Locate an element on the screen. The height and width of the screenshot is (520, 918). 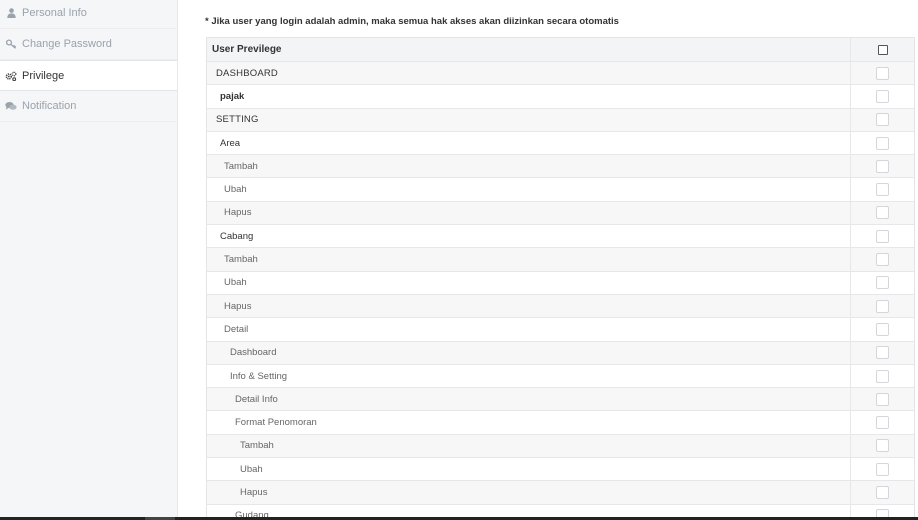
table-row: Detail Info is located at coordinates (560, 400).